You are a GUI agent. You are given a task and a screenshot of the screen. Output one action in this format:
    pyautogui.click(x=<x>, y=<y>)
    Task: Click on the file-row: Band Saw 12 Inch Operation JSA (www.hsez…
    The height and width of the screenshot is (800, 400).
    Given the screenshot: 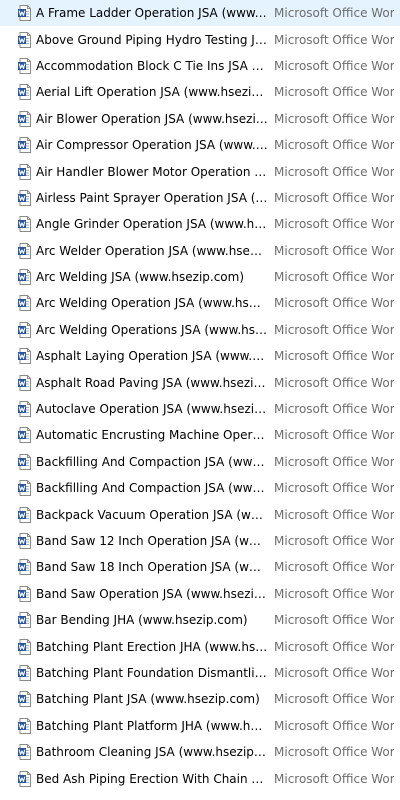 What is the action you would take?
    pyautogui.click(x=200, y=541)
    